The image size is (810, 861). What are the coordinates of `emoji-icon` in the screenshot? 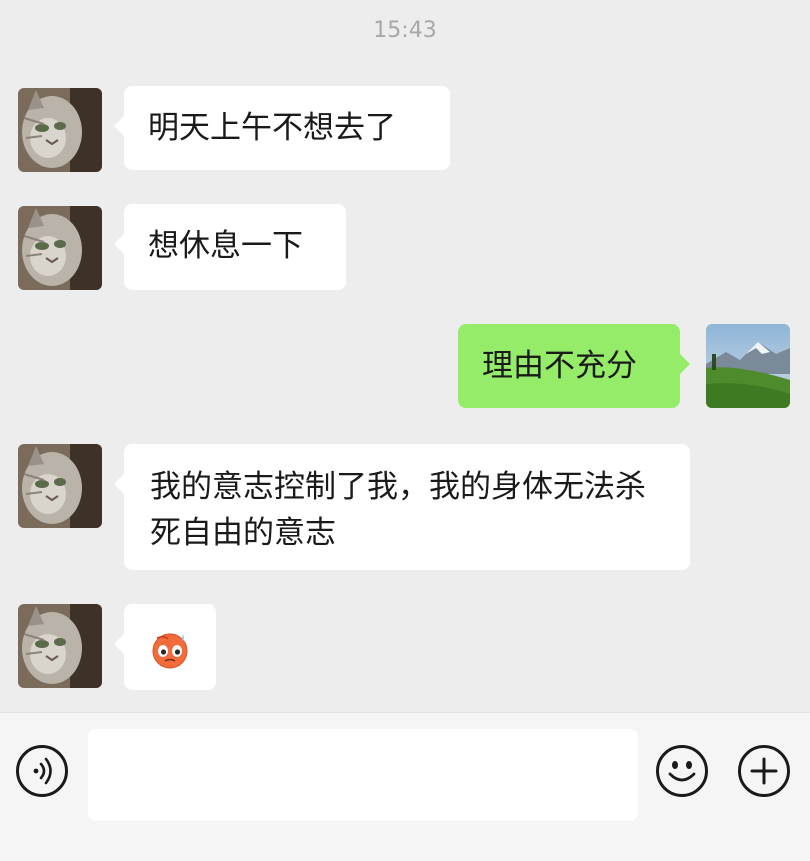 It's located at (682, 771).